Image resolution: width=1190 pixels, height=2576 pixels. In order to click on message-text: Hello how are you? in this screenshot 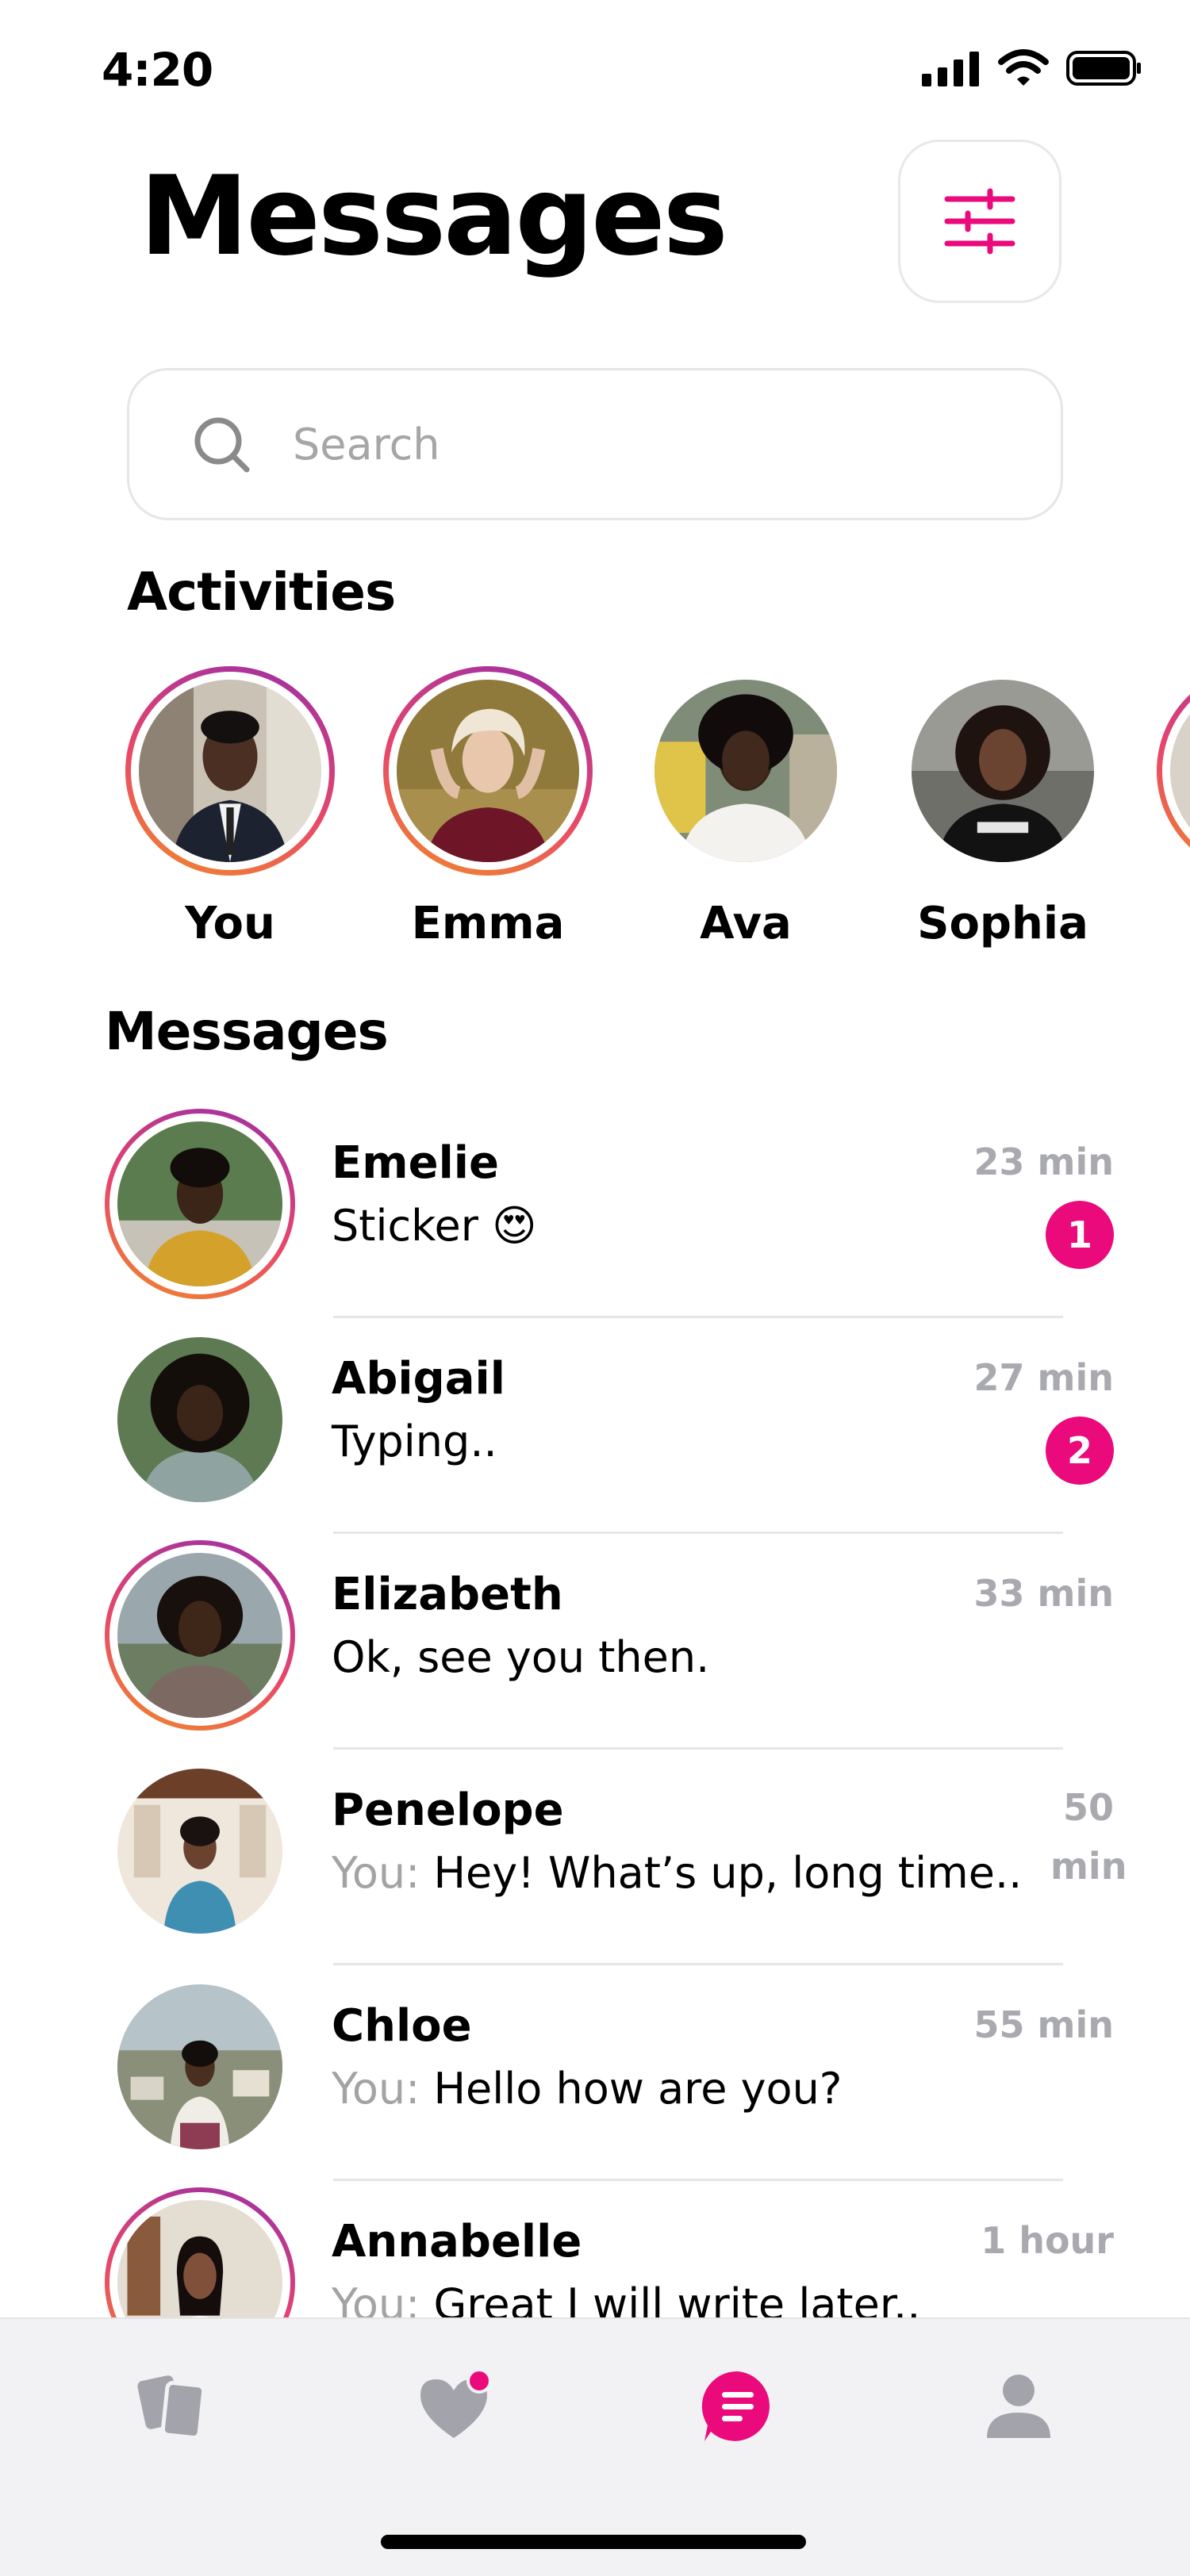, I will do `click(638, 2089)`.